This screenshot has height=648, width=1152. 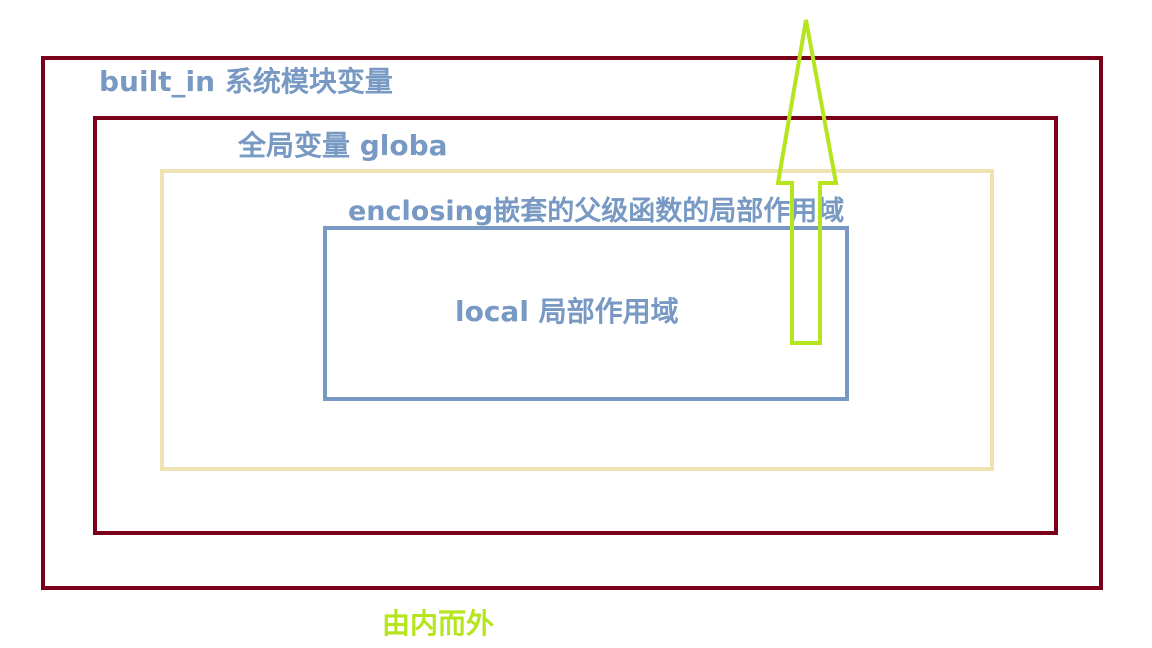 What do you see at coordinates (567, 311) in the screenshot?
I see `local-scope-label: local 局部作用域` at bounding box center [567, 311].